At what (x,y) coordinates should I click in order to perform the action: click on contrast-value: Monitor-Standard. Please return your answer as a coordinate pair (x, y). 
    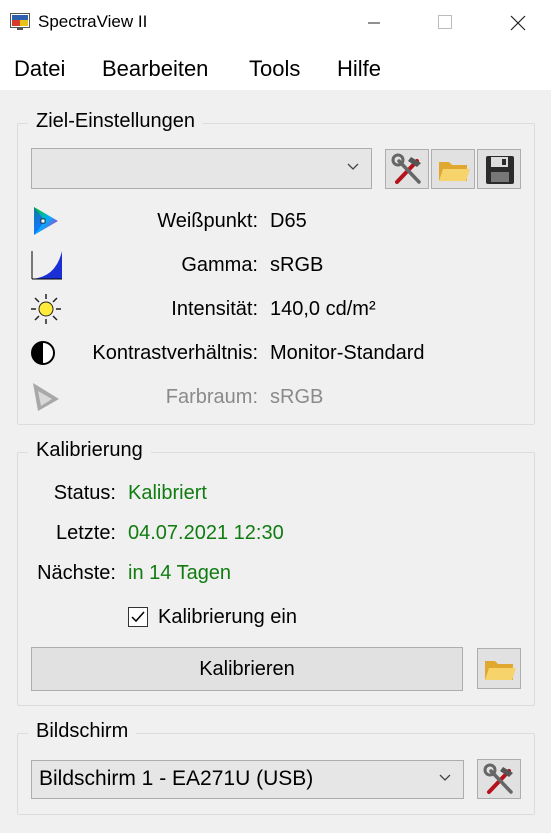
    Looking at the image, I should click on (347, 353).